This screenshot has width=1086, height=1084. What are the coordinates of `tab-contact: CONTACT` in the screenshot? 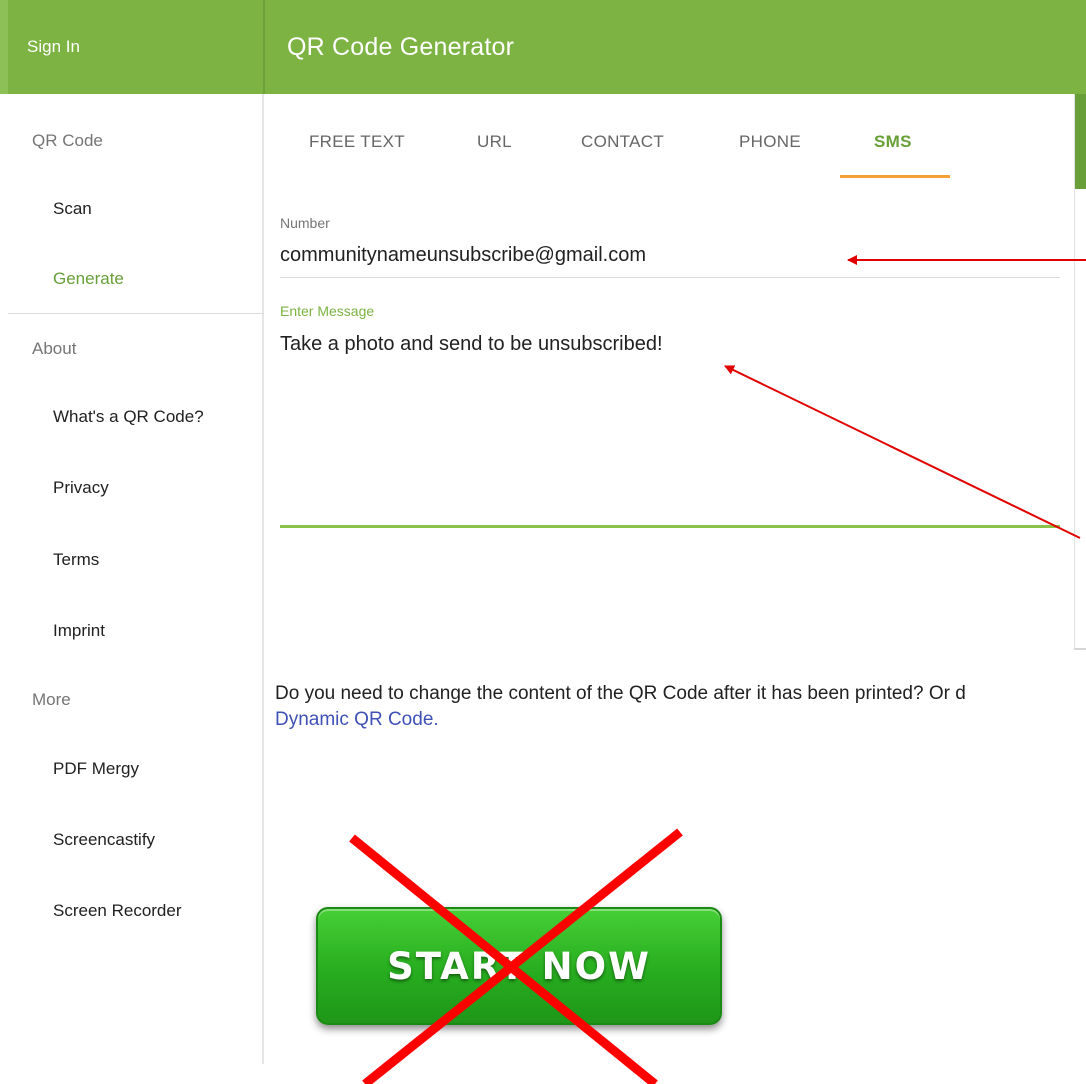 It's located at (622, 142).